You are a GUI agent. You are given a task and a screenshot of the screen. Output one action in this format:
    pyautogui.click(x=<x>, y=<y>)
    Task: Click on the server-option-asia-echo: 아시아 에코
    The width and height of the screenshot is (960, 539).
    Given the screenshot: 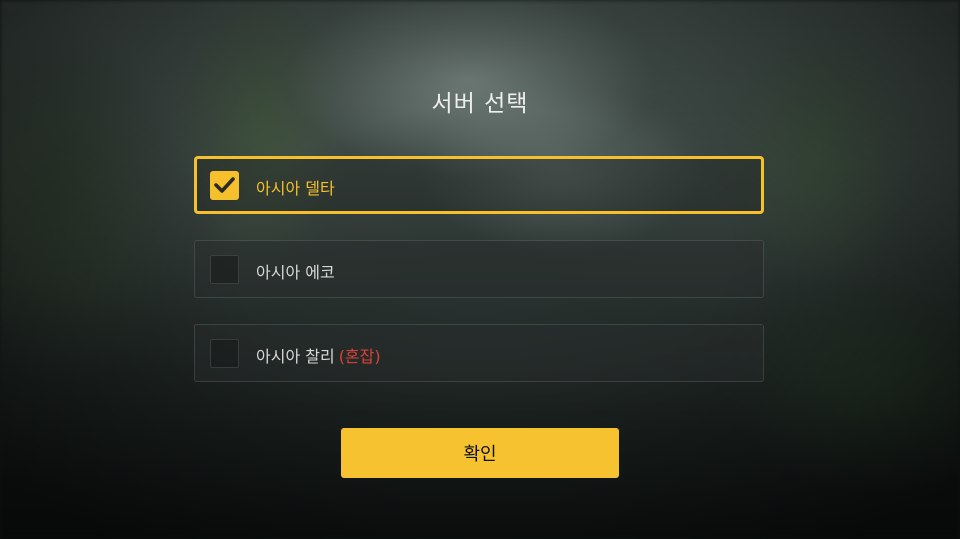 What is the action you would take?
    pyautogui.click(x=479, y=269)
    